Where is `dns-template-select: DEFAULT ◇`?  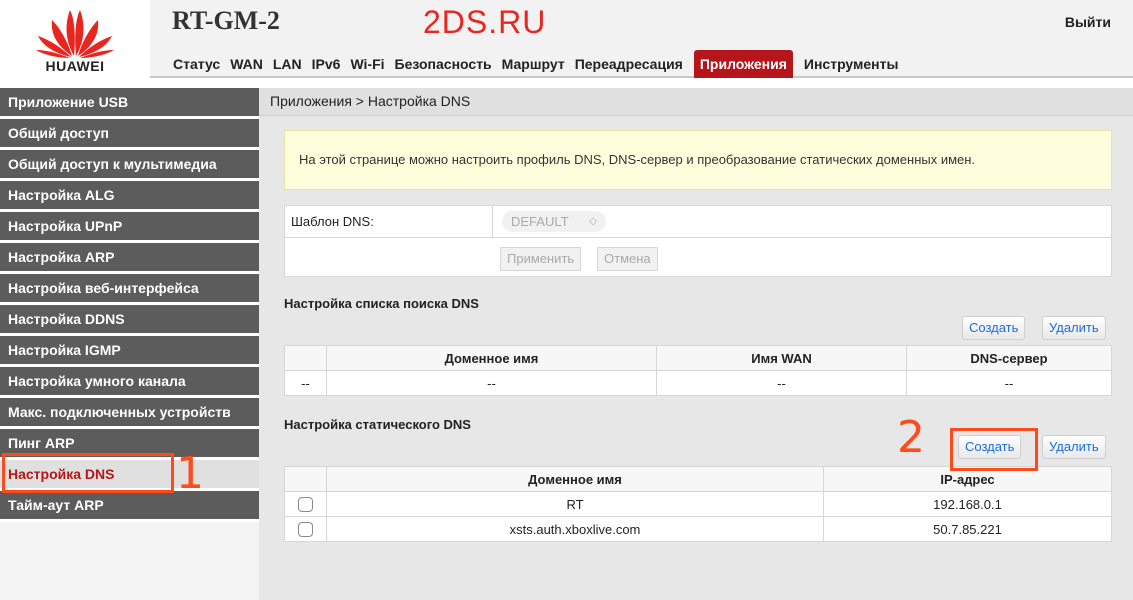 dns-template-select: DEFAULT ◇ is located at coordinates (554, 221).